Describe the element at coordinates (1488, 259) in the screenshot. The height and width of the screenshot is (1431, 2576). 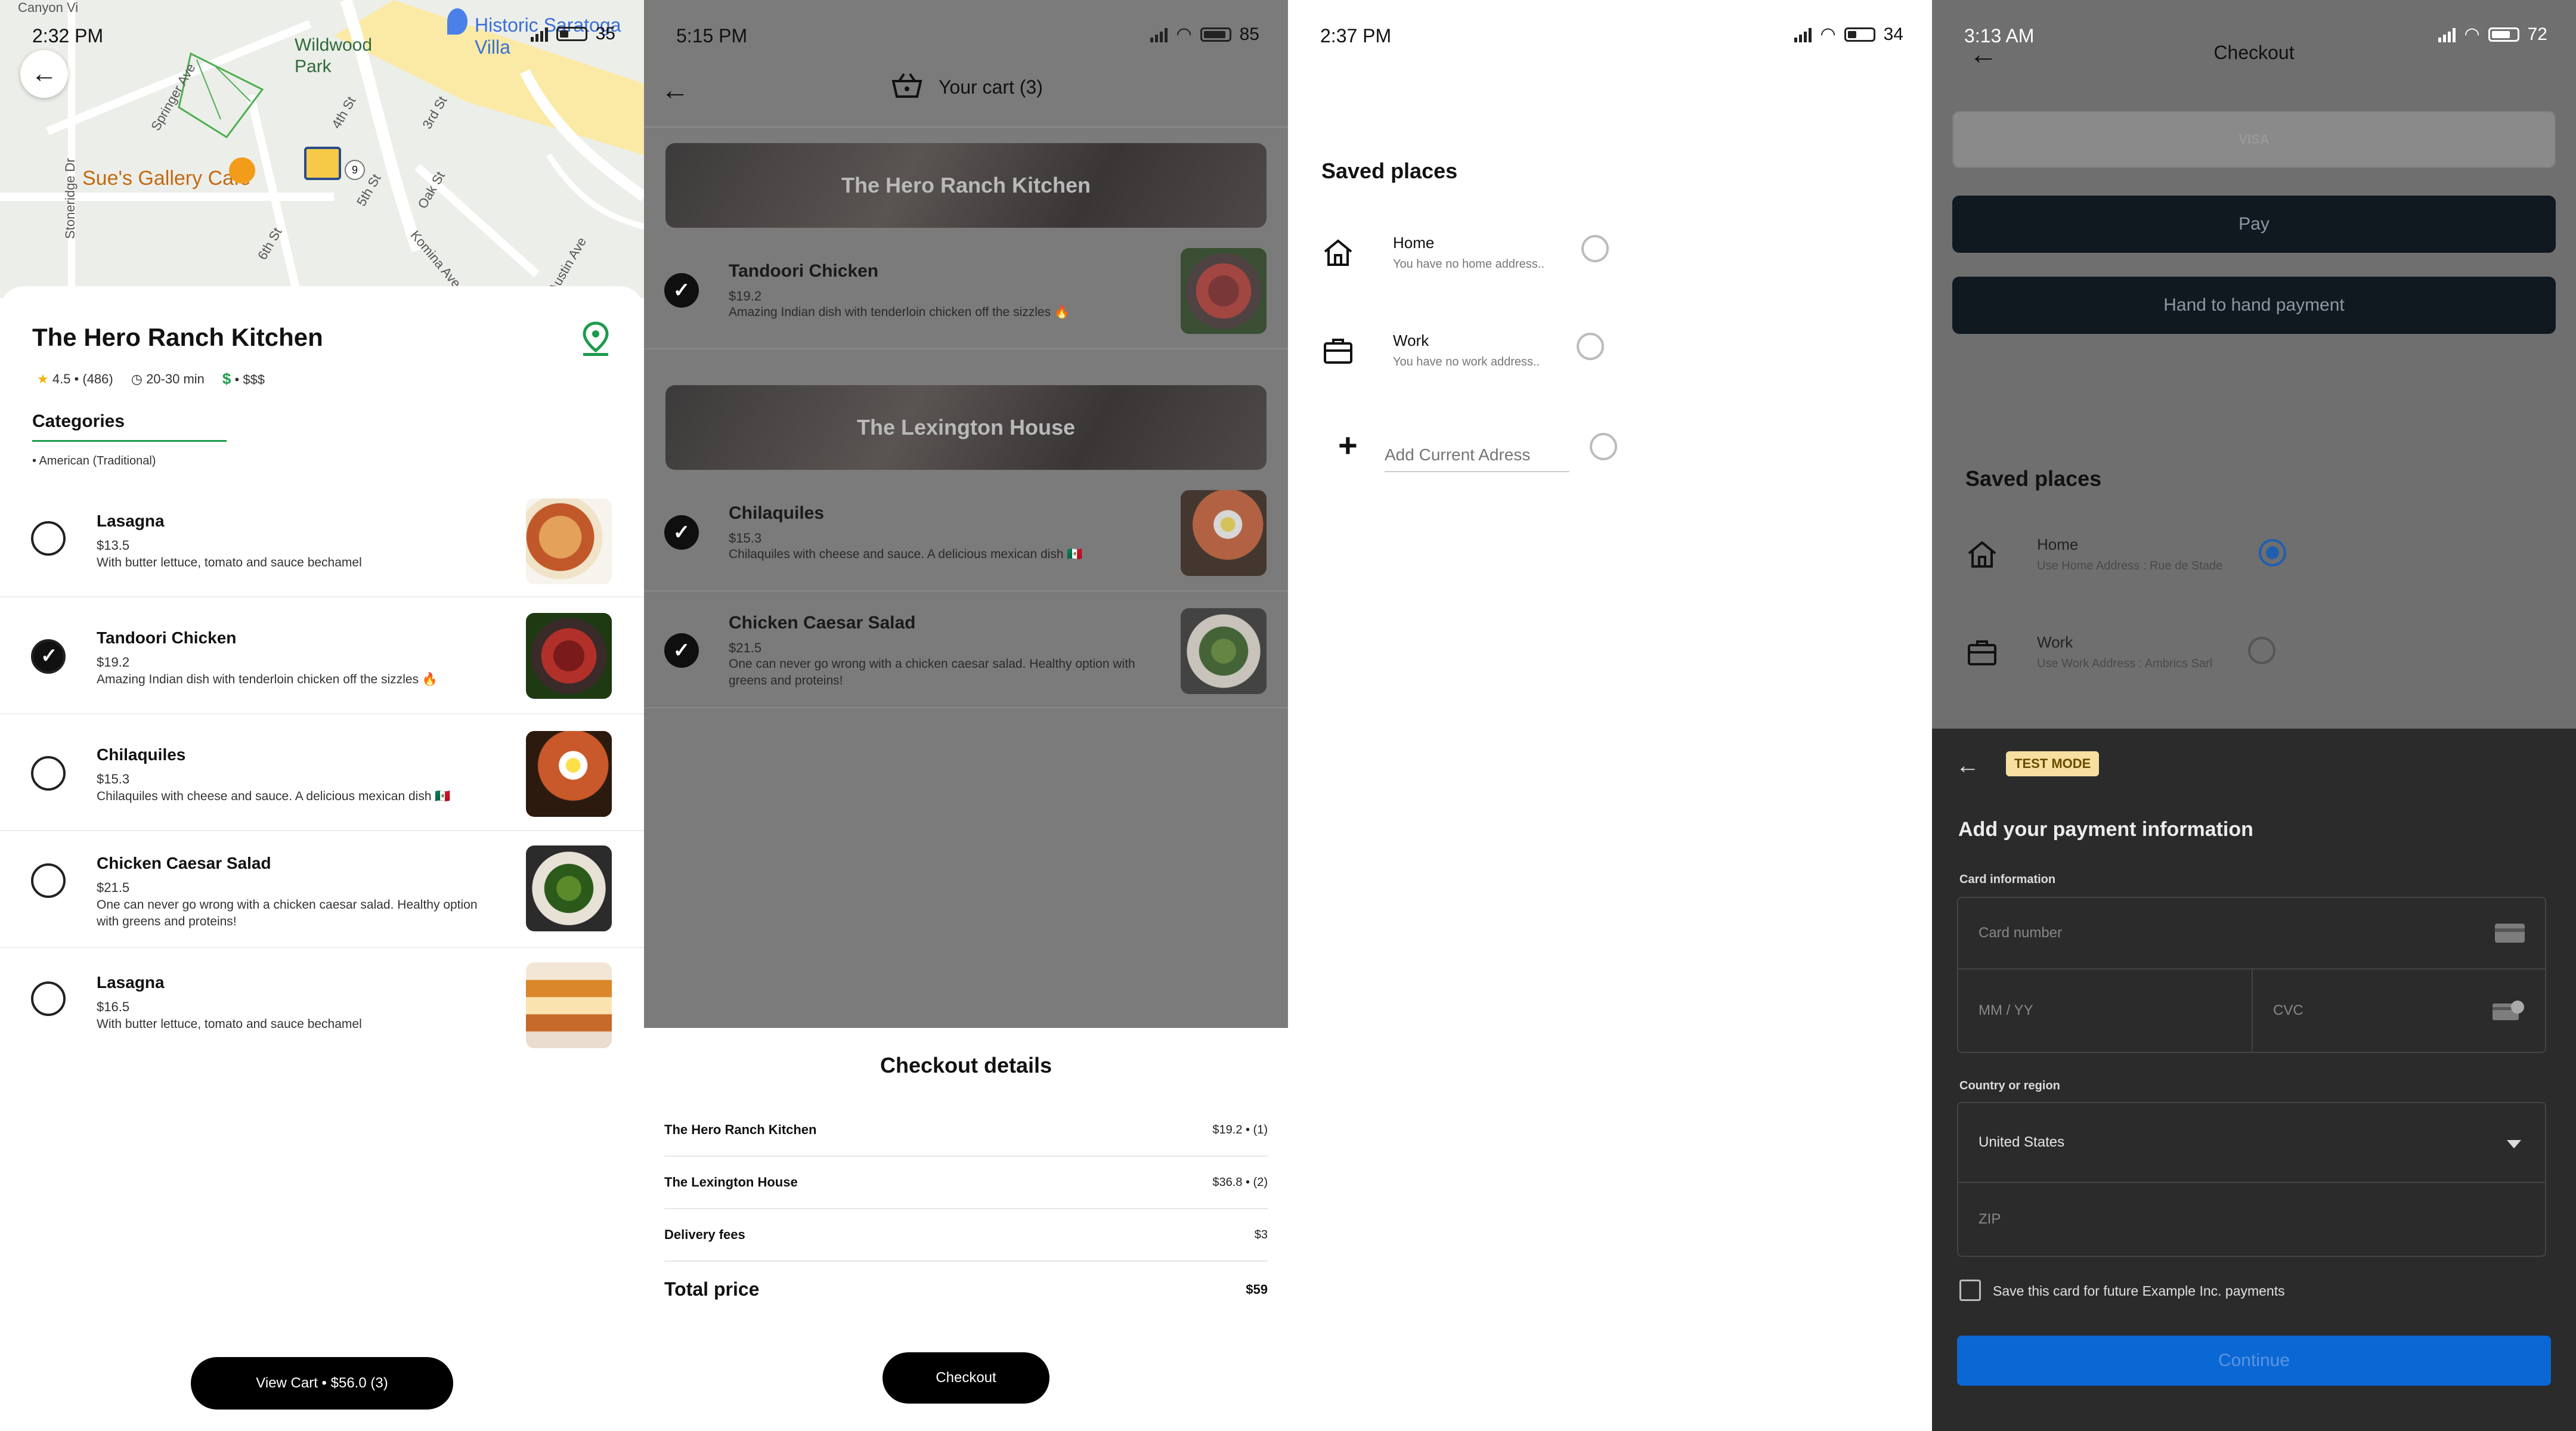
I see `saved-place-home: Home You have no home address..` at that location.